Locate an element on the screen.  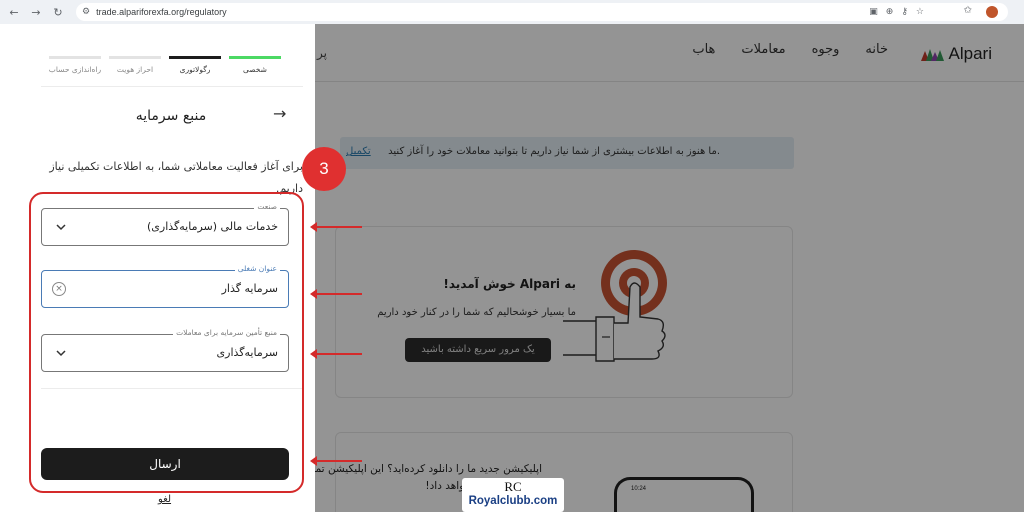
annotation-arrow-submit is located at coordinates (336, 461).